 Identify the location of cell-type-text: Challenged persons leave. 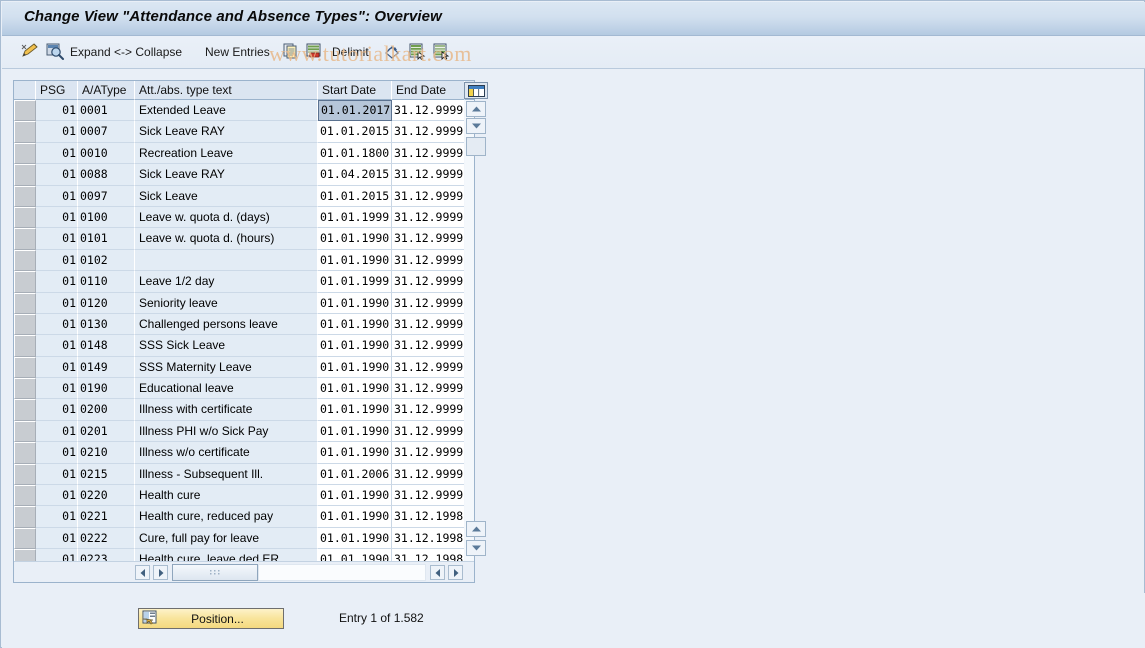
(226, 324).